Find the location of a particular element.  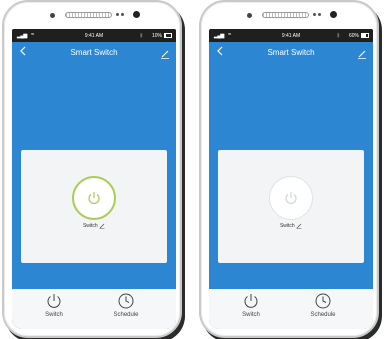

status-bar: ▂▄▆ ≈ 9:41 AM ᛒ 10% is located at coordinates (94, 35).